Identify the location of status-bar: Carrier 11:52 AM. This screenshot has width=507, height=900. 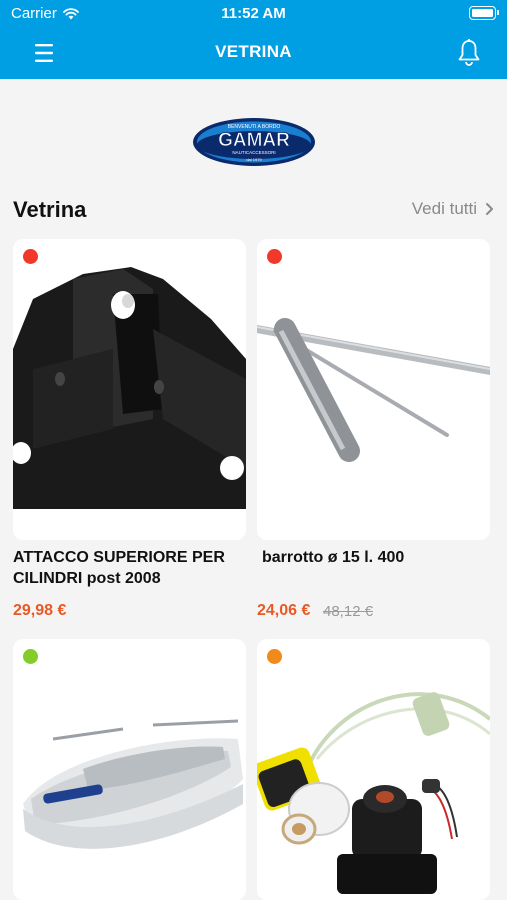
(253, 14).